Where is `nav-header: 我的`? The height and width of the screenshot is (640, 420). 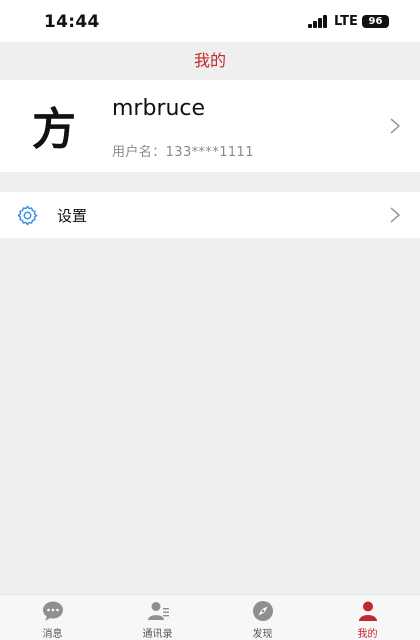
nav-header: 我的 is located at coordinates (210, 61).